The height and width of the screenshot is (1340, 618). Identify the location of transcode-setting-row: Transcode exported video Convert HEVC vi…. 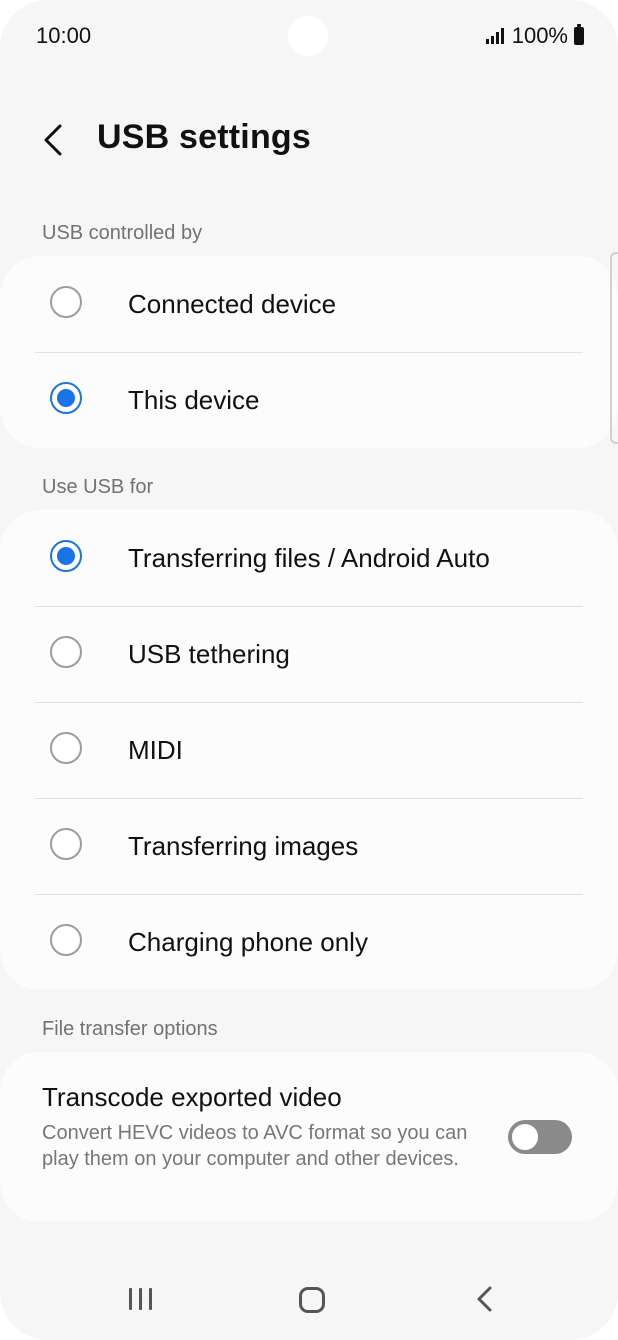
(309, 1137).